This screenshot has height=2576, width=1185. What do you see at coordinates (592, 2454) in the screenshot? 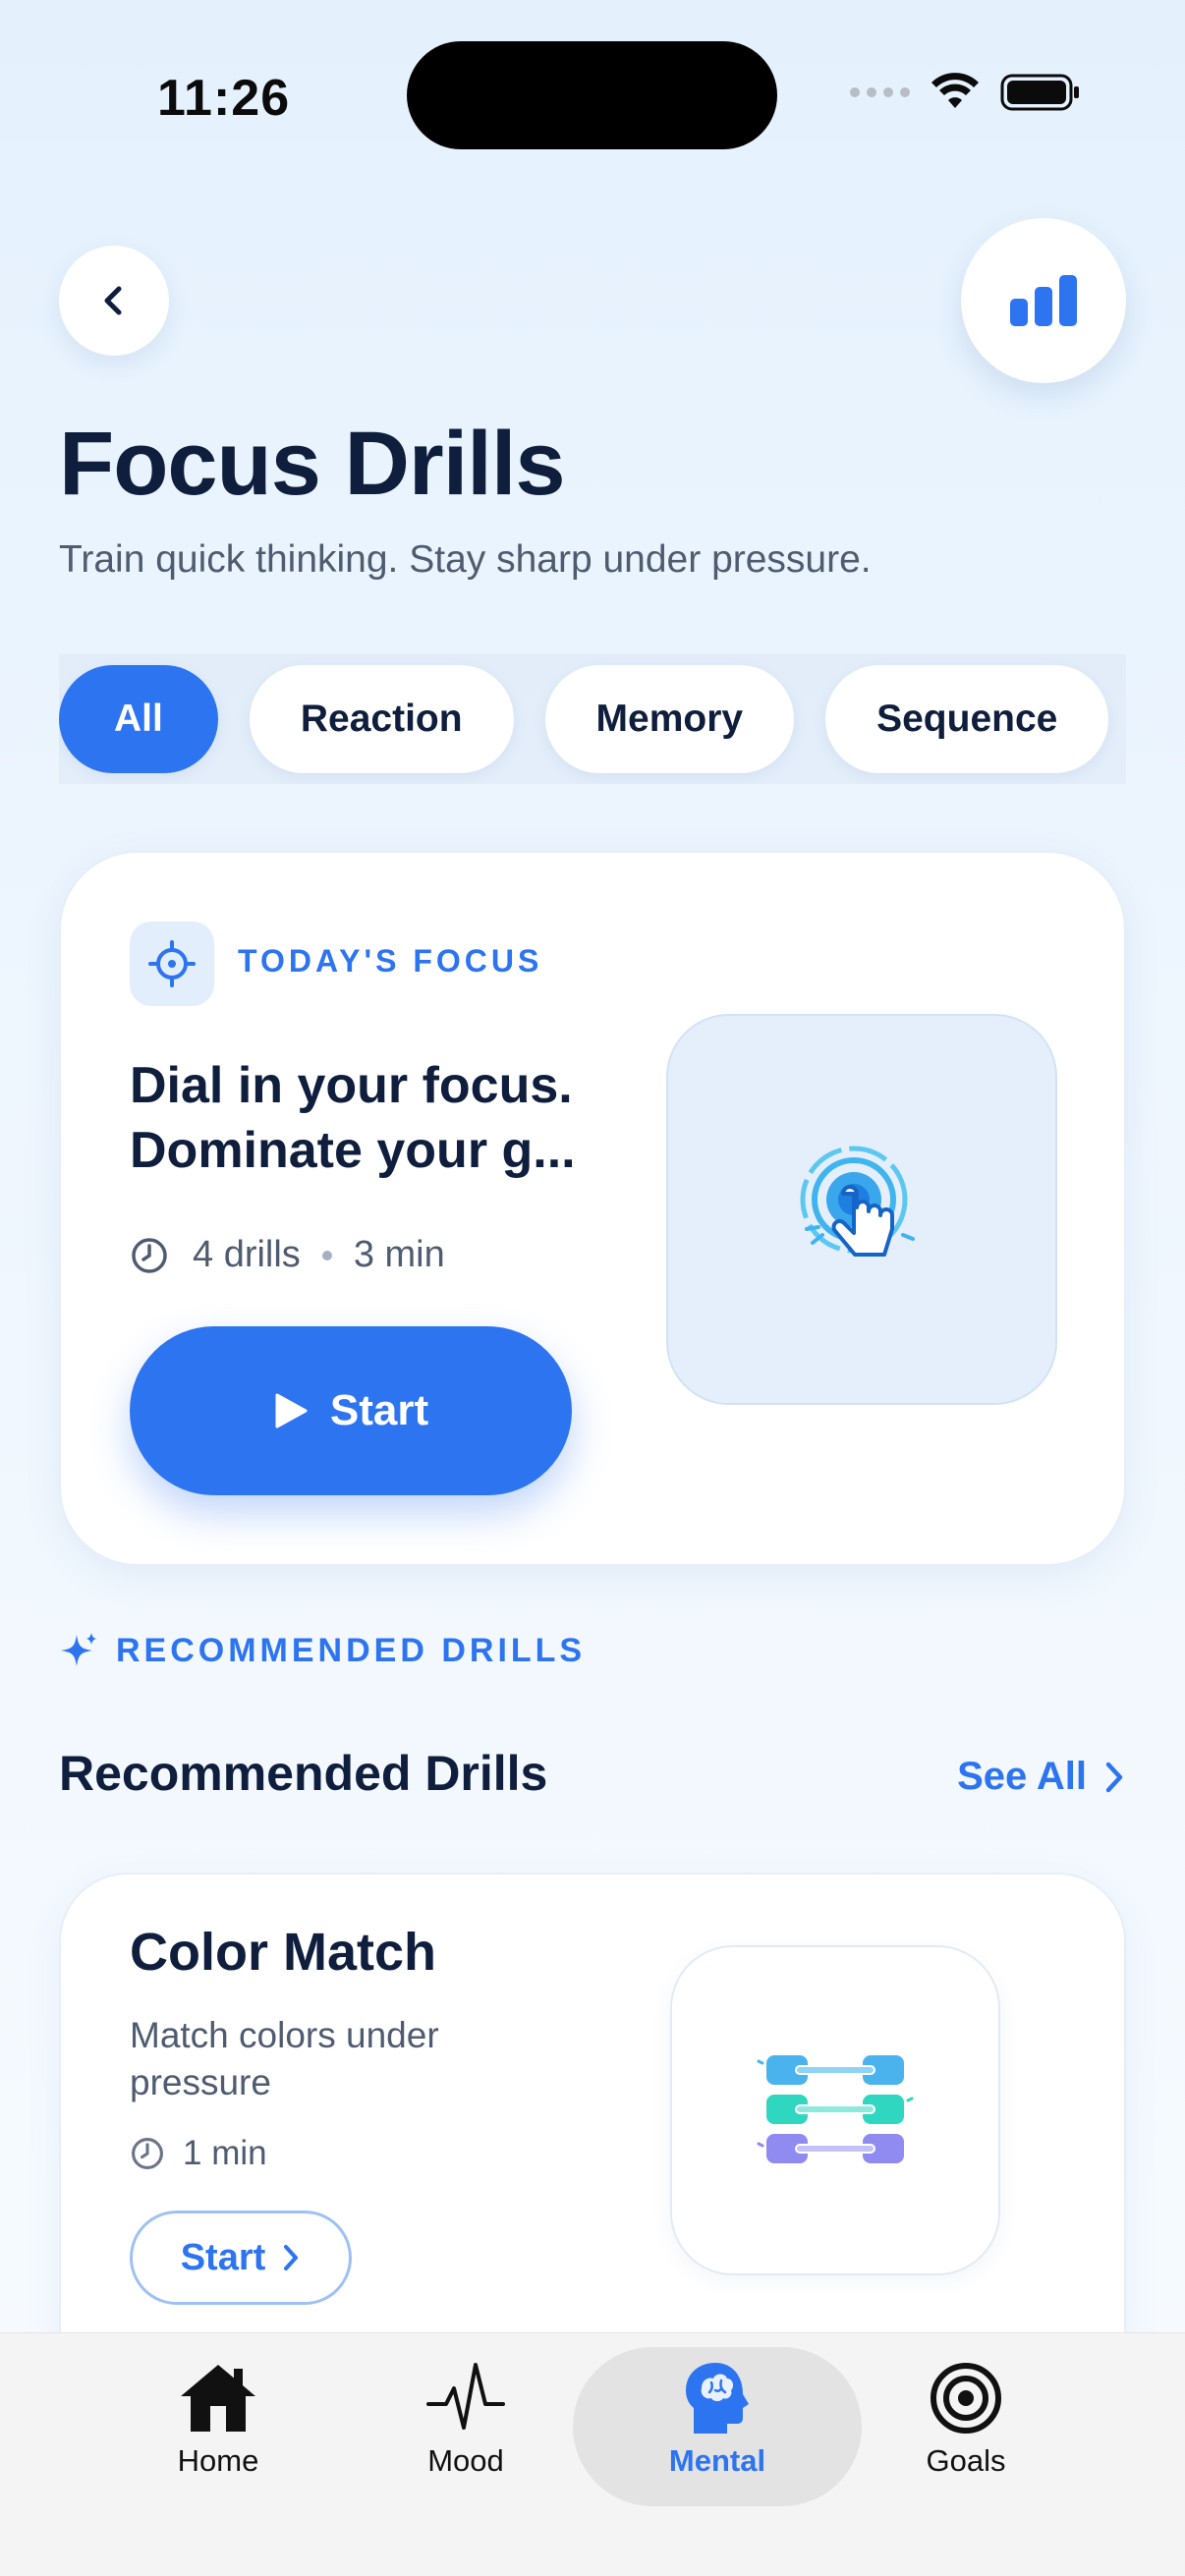
I see `bottom-tab-bar: Home Mood Mental Goals` at bounding box center [592, 2454].